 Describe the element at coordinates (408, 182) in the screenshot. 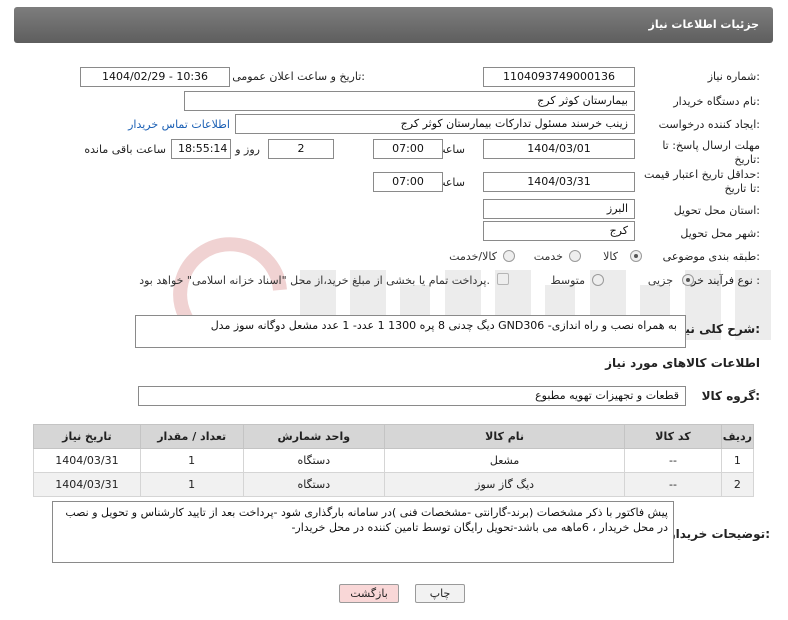

I see `validity-time-field: 07:00` at that location.